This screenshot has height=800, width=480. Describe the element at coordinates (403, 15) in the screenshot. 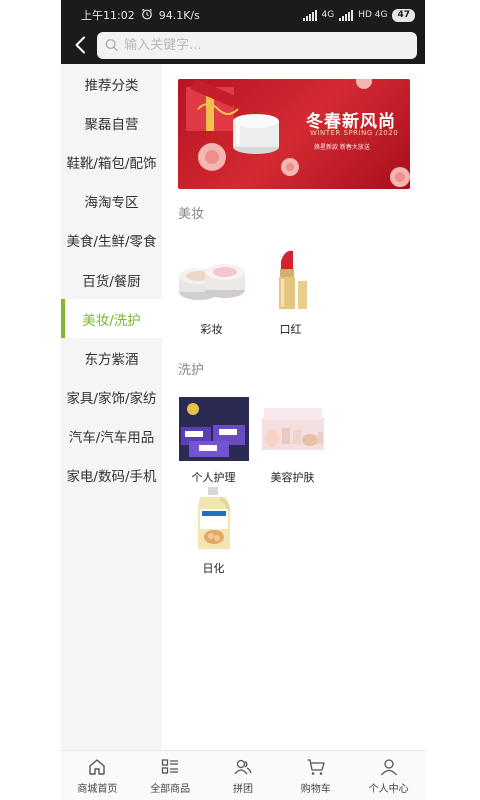

I see `battery-indicator: 47` at that location.